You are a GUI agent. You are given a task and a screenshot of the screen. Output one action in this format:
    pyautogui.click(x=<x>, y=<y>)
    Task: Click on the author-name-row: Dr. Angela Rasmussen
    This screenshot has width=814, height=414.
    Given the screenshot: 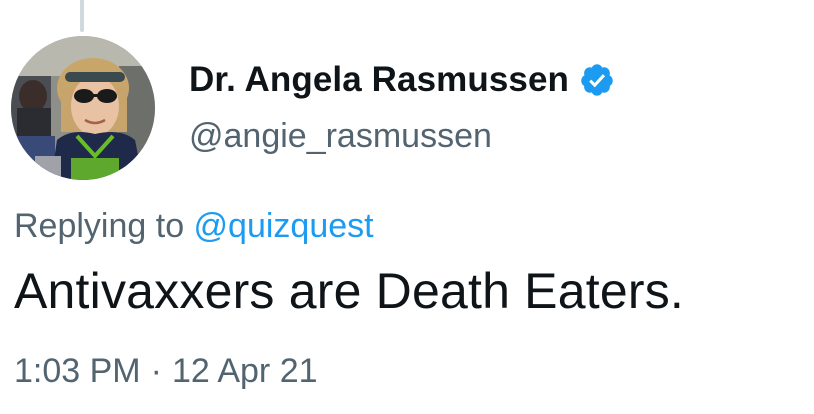 What is the action you would take?
    pyautogui.click(x=402, y=80)
    